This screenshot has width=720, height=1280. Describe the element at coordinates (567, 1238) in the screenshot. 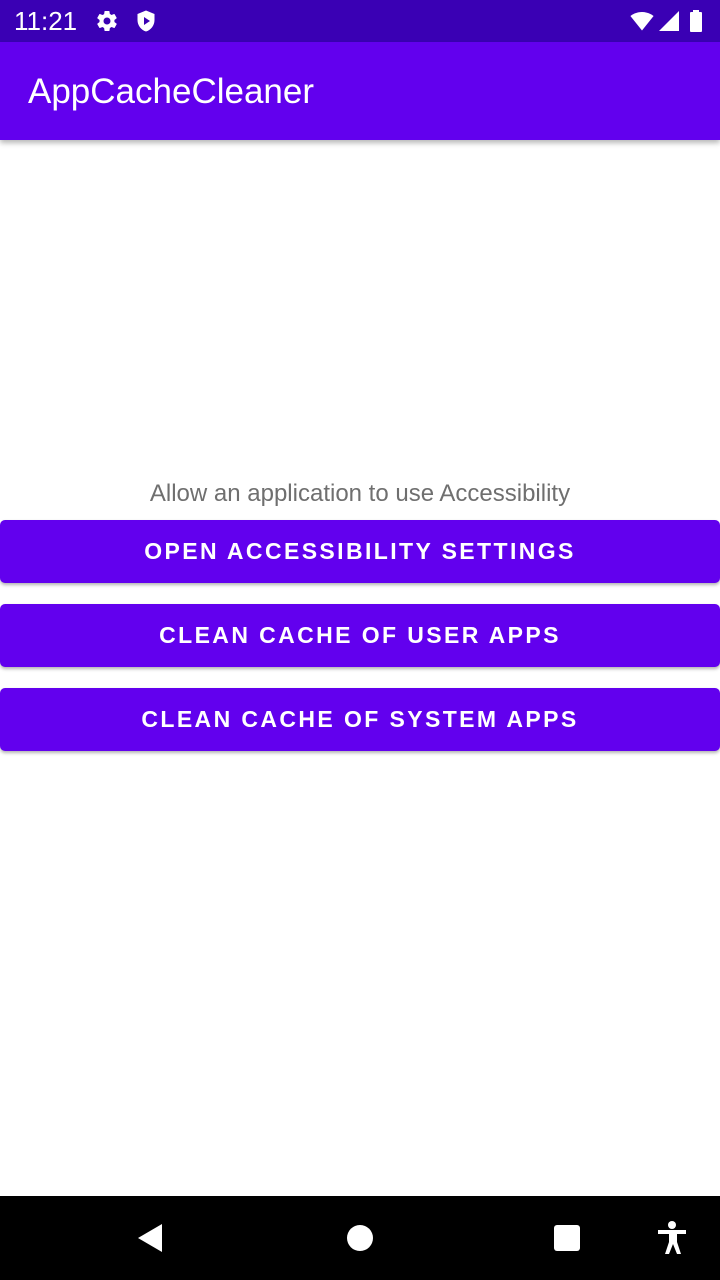

I see `recents-icon` at that location.